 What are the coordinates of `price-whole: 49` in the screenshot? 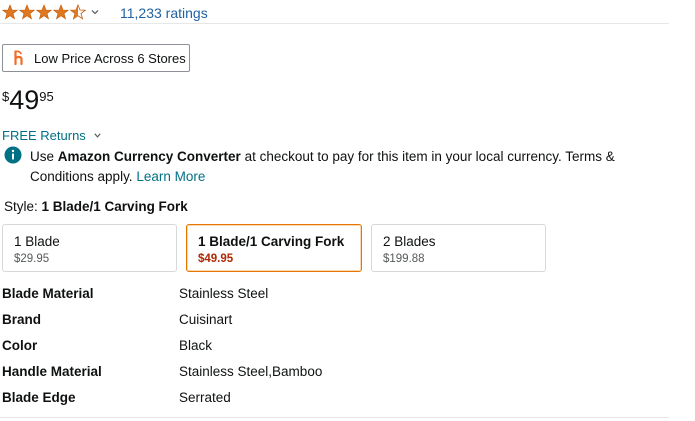 It's located at (24, 100).